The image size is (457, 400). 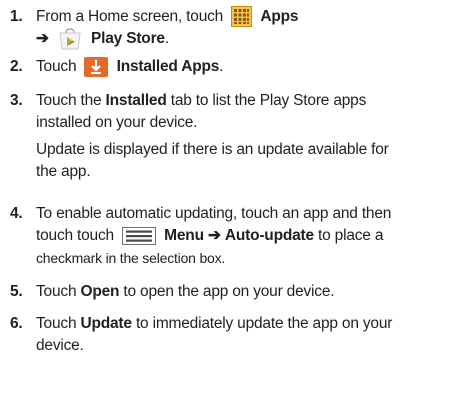 What do you see at coordinates (75, 235) in the screenshot?
I see `step-text: touch touch` at bounding box center [75, 235].